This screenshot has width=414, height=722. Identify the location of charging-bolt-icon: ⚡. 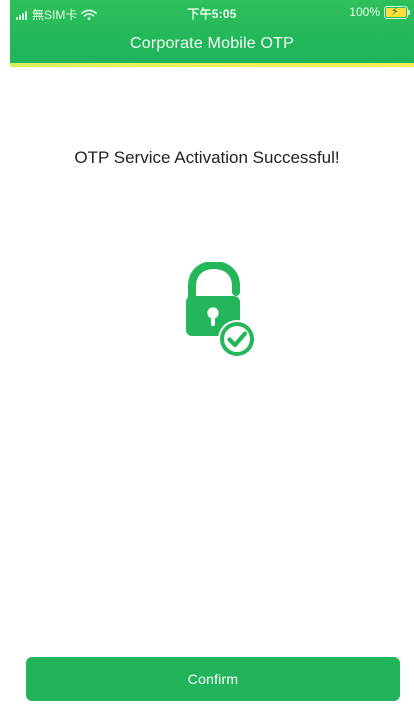
(395, 11).